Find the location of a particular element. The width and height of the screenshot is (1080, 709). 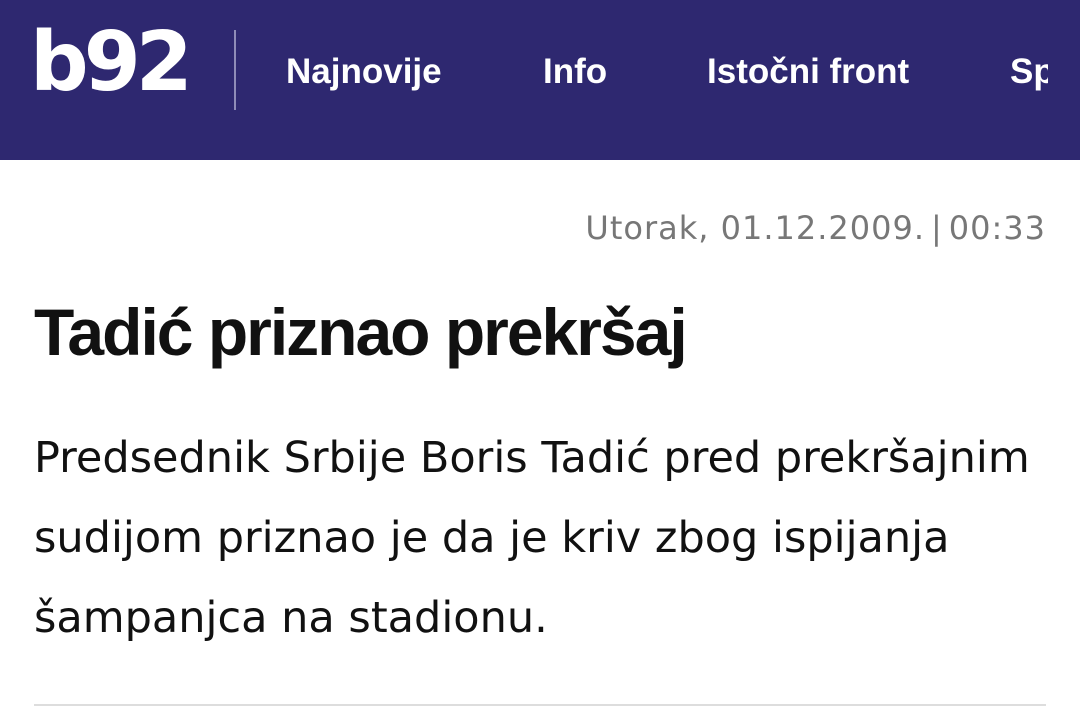

article-time: 00:33 is located at coordinates (997, 228).